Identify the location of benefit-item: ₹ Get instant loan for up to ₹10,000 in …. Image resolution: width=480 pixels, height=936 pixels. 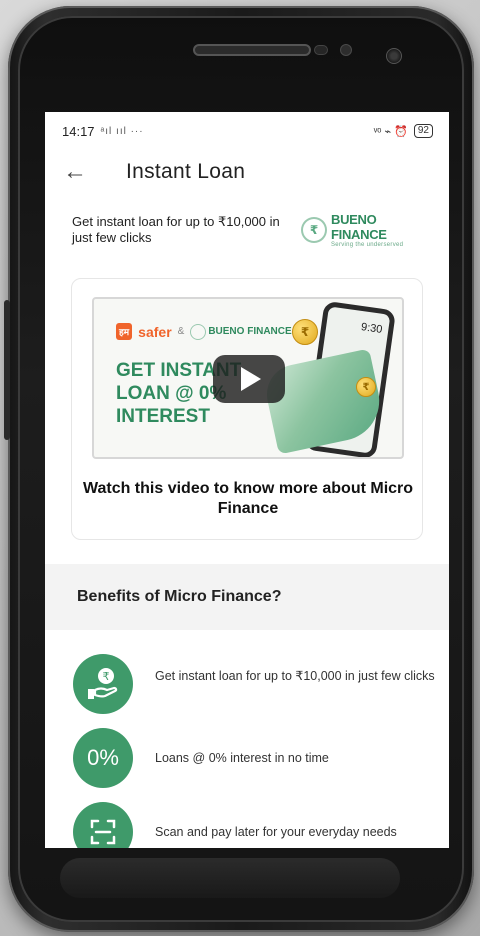
(247, 684).